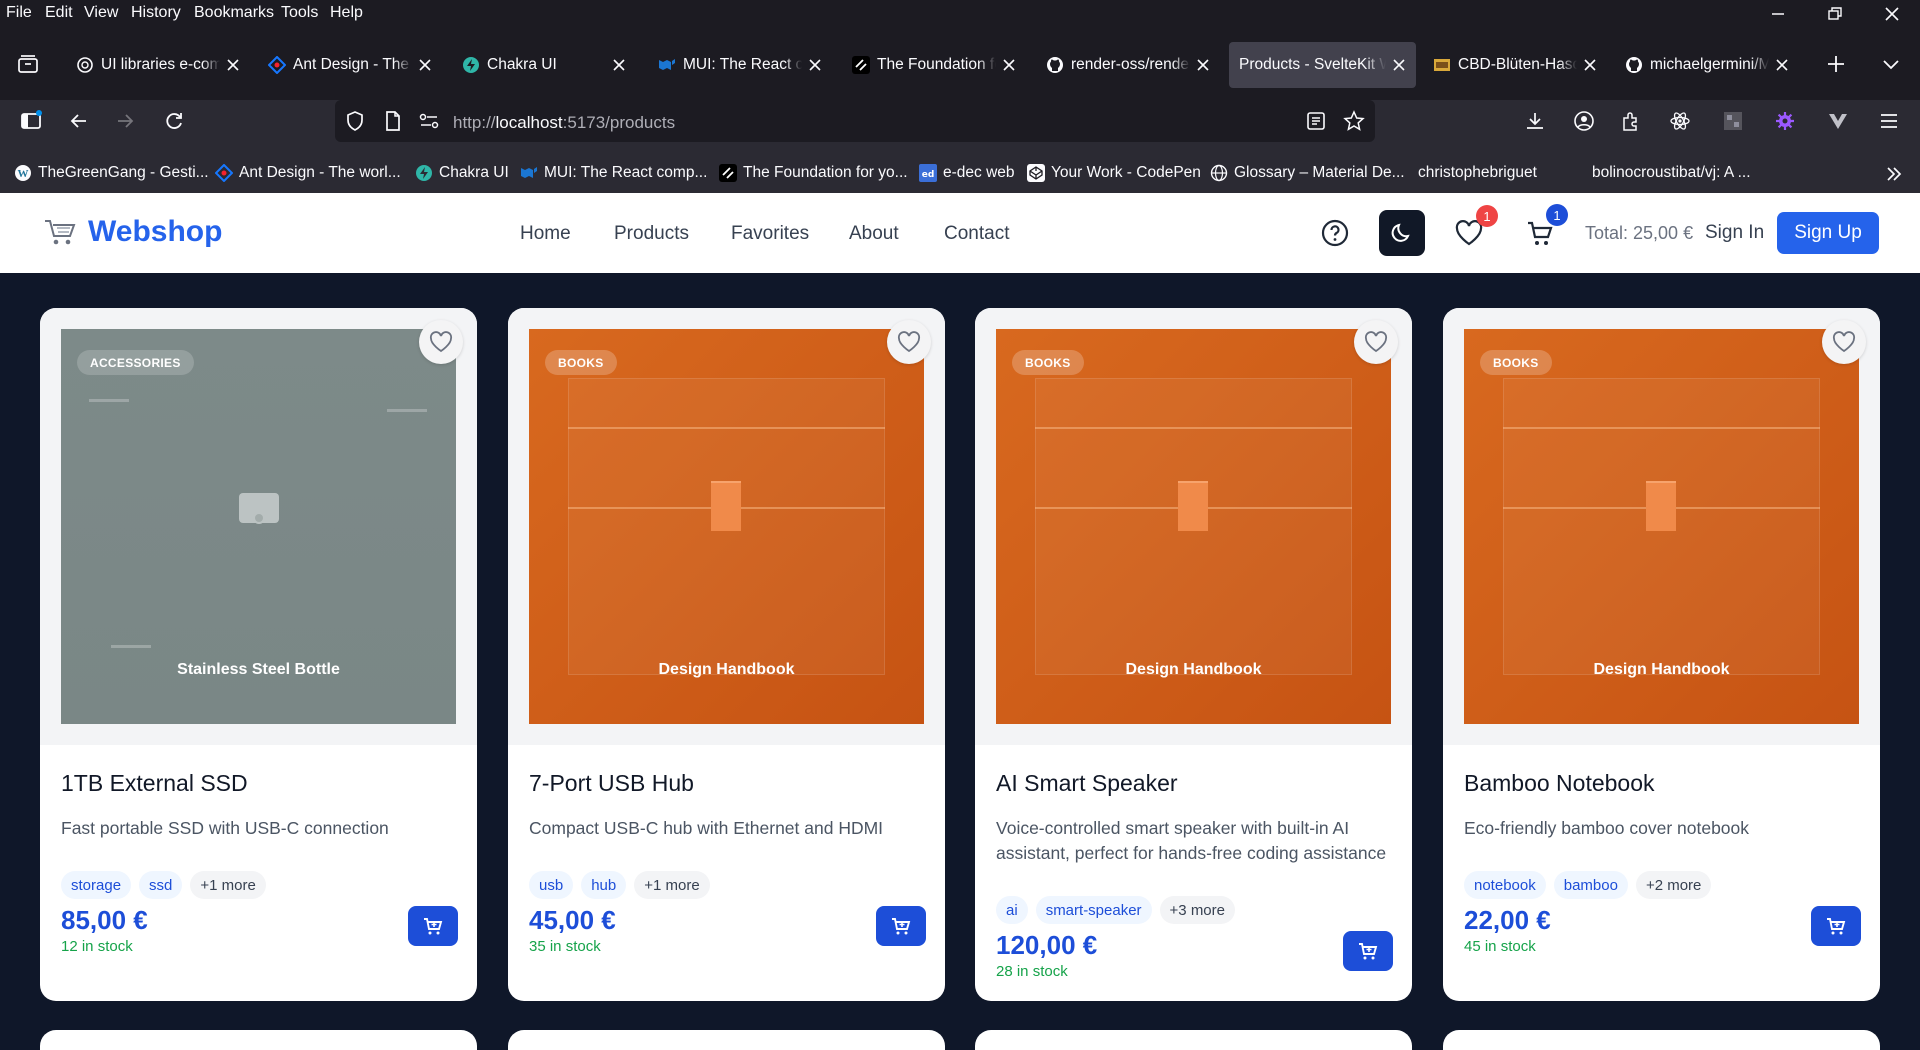  Describe the element at coordinates (161, 885) in the screenshot. I see `tag: ssd` at that location.